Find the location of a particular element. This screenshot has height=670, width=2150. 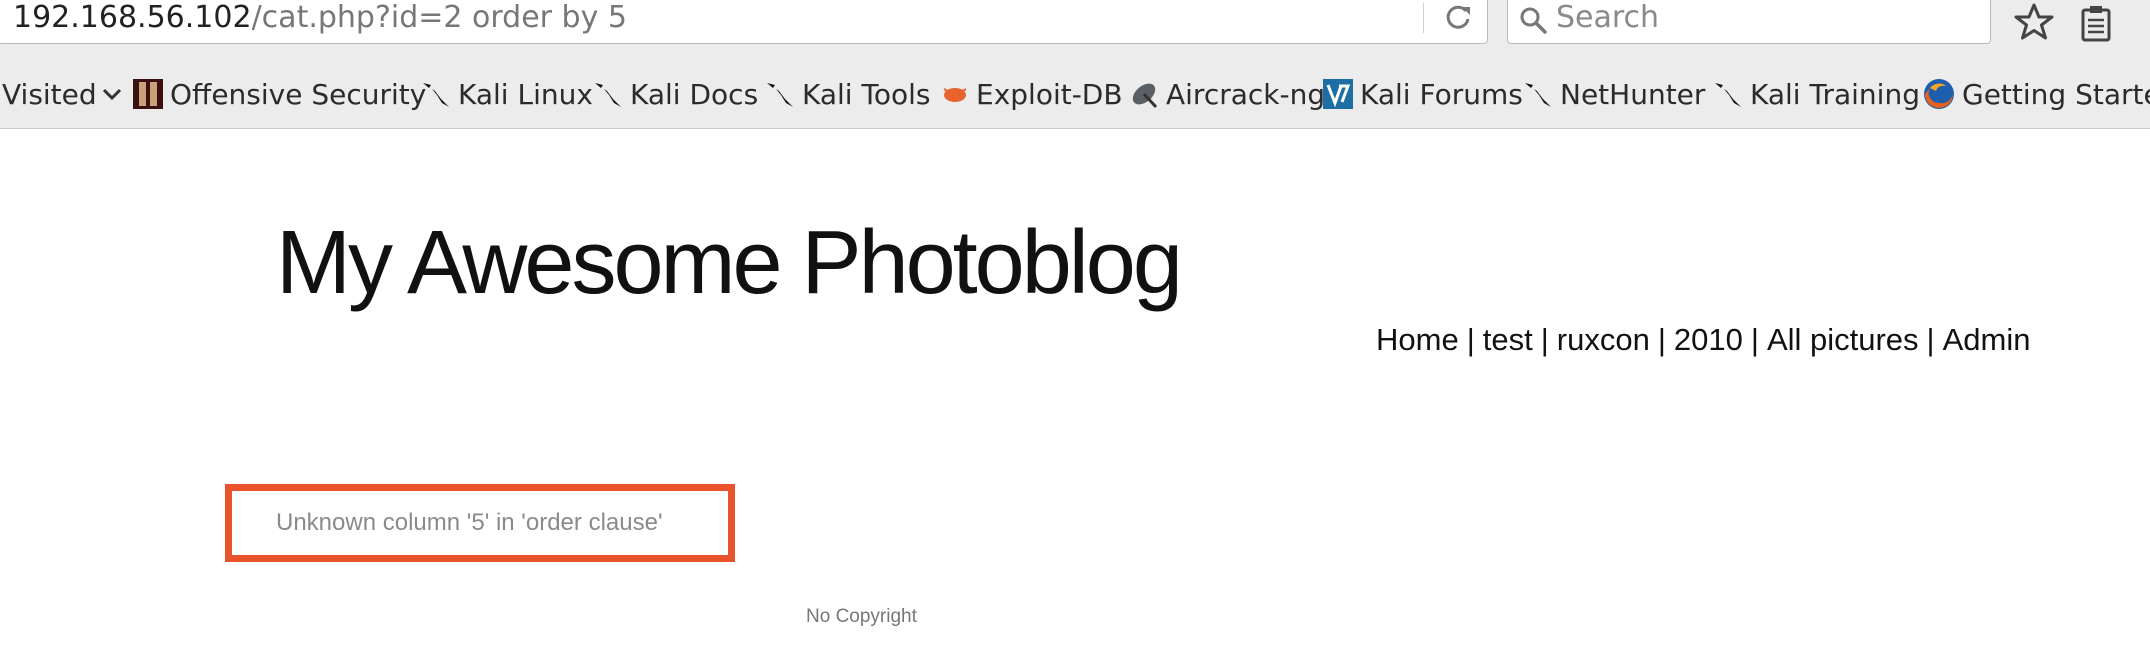

bookmark-label: Offensive Security is located at coordinates (298, 94).